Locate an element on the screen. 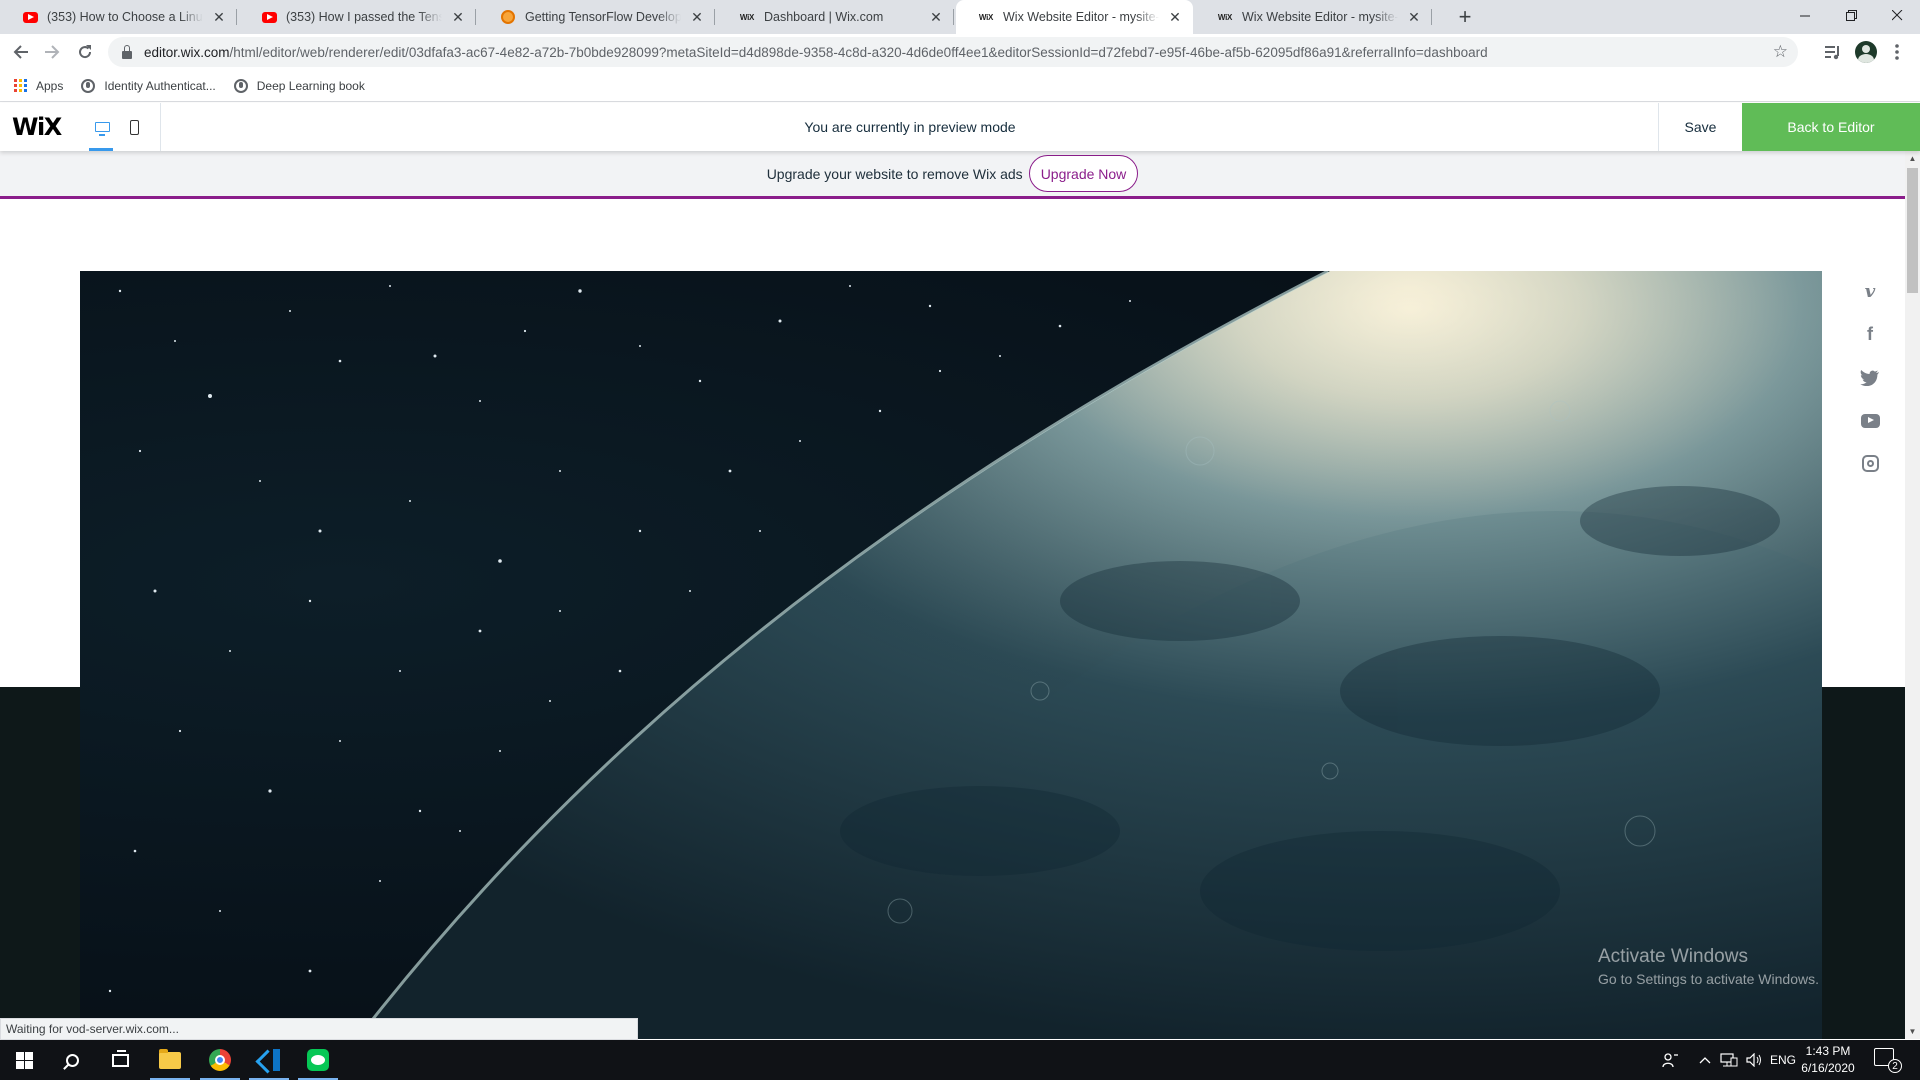 This screenshot has height=1080, width=1920. windows-logo-icon is located at coordinates (24, 1060).